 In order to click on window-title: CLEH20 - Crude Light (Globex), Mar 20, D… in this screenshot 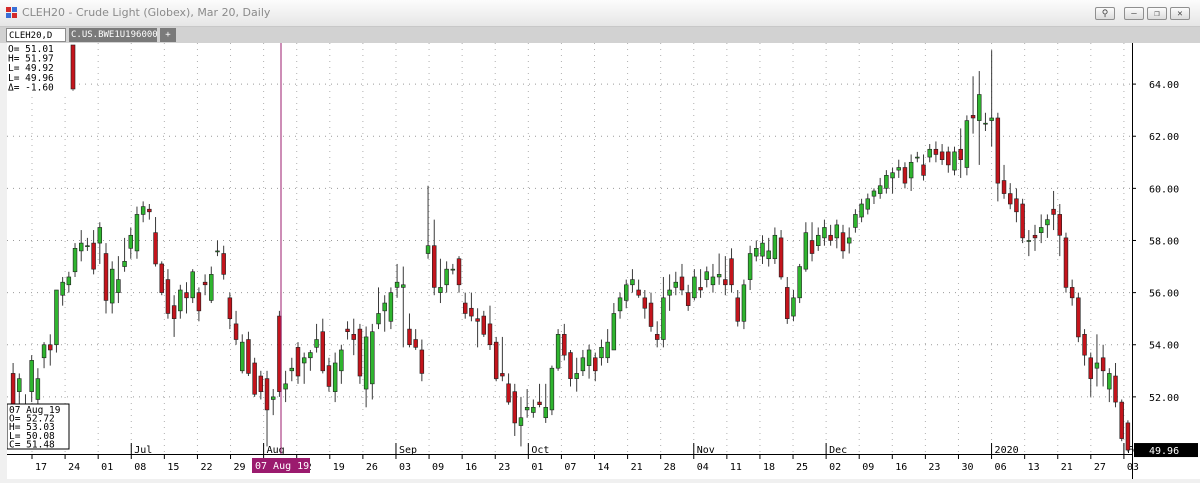, I will do `click(146, 12)`.